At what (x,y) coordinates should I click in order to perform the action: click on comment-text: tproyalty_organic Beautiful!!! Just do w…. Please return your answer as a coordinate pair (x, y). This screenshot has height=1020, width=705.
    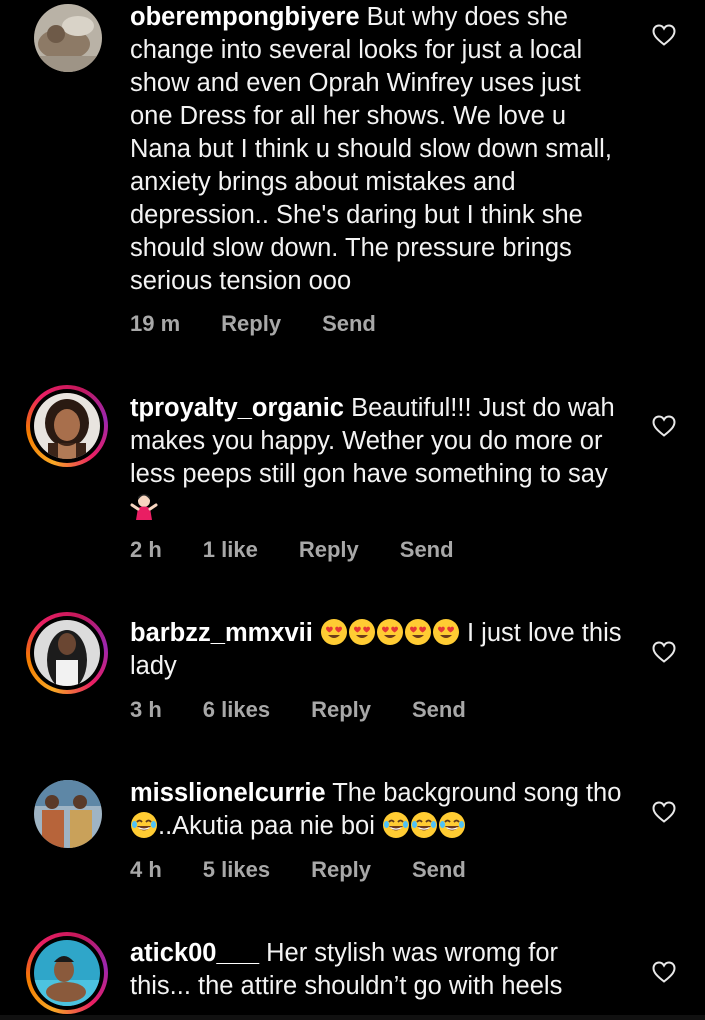
    Looking at the image, I should click on (377, 458).